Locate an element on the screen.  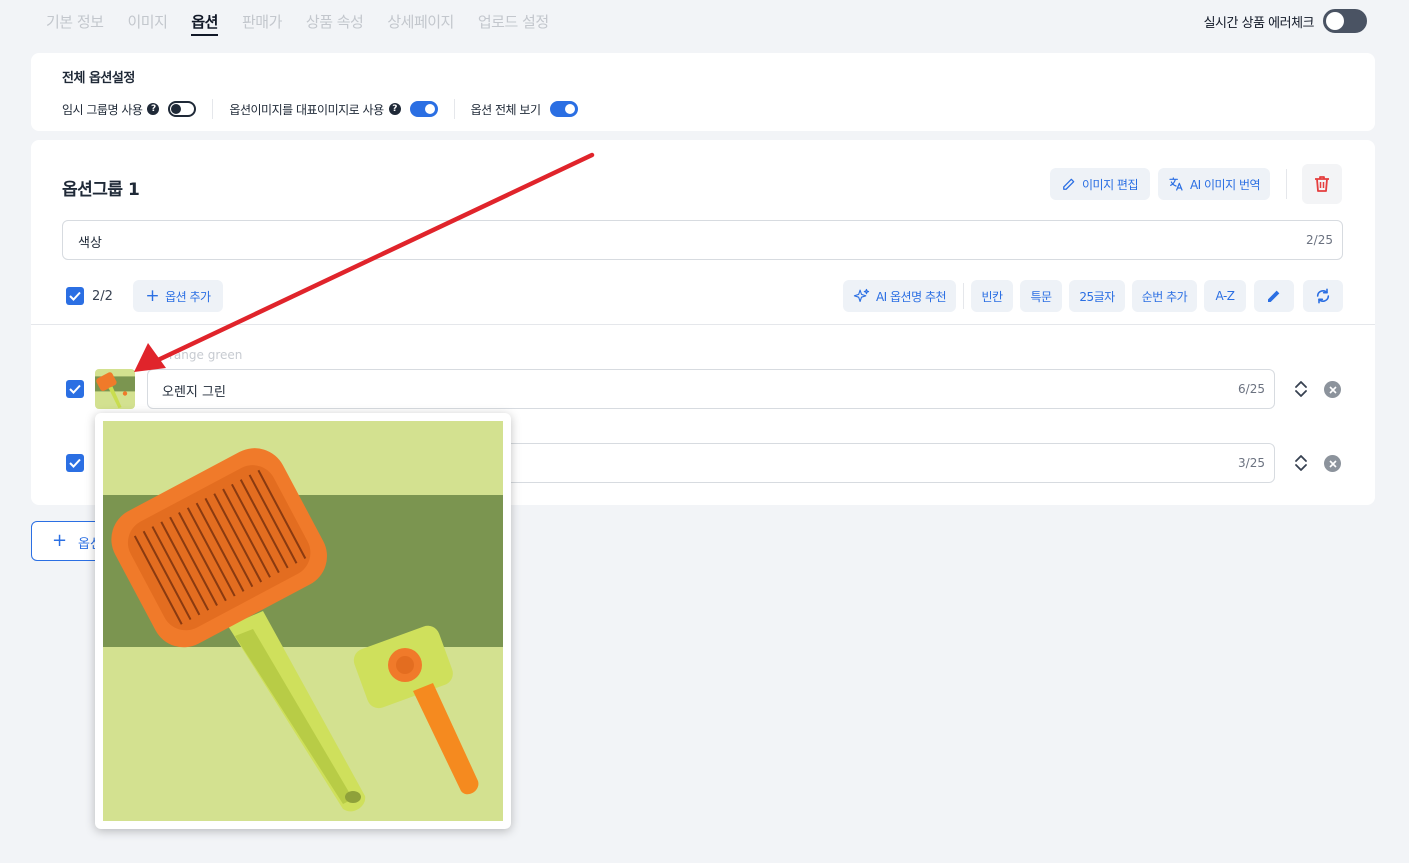
ai-image-translate-button: AI 이미지 번역 is located at coordinates (1214, 184).